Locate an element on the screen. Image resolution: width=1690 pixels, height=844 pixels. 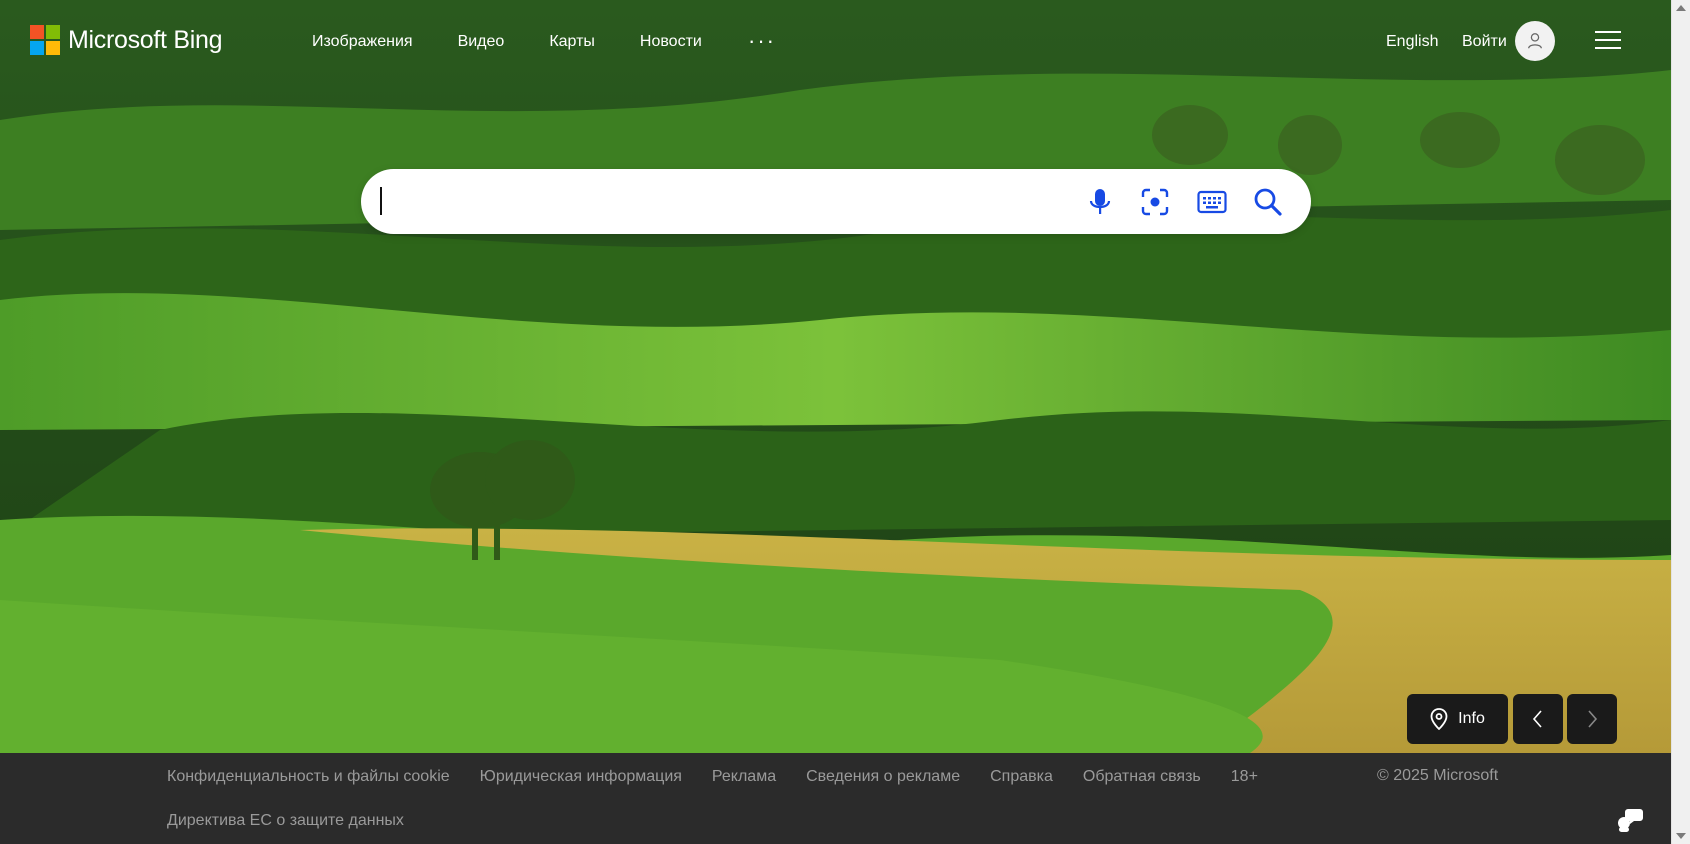
more-nav-button: ··· is located at coordinates (762, 41).